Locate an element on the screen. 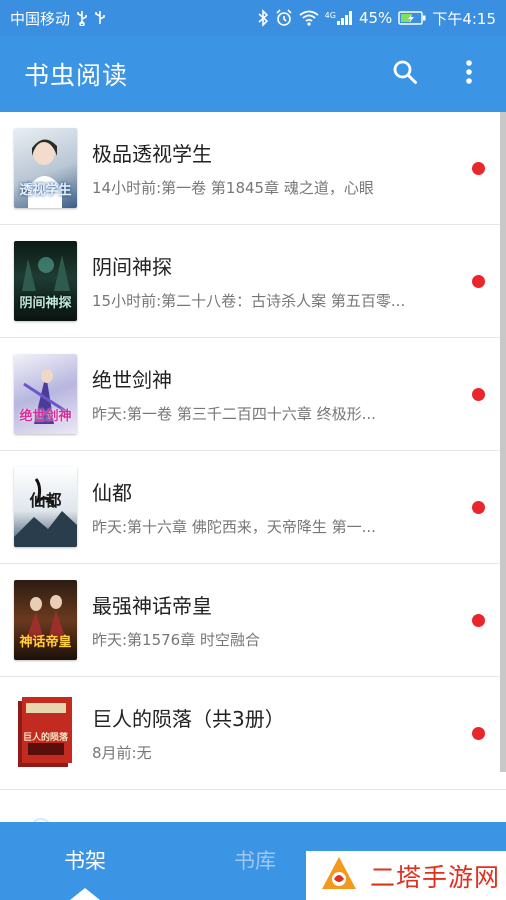 This screenshot has height=900, width=506. tab-library-label: 书库 is located at coordinates (255, 861).